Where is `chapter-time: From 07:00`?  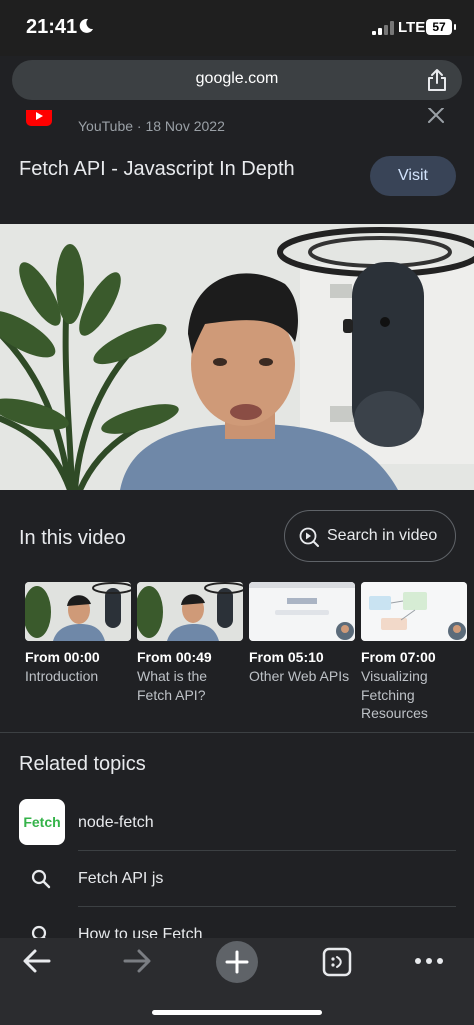 chapter-time: From 07:00 is located at coordinates (398, 657).